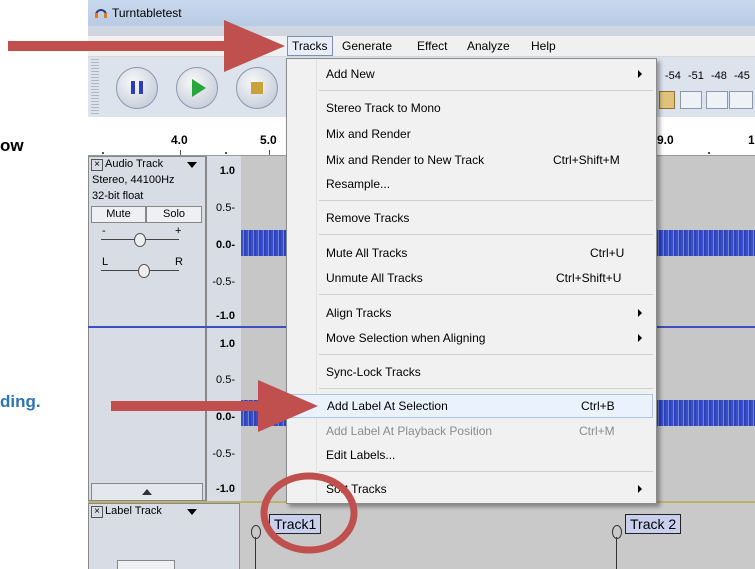 This screenshot has height=569, width=755. I want to click on silence-icon, so click(717, 100).